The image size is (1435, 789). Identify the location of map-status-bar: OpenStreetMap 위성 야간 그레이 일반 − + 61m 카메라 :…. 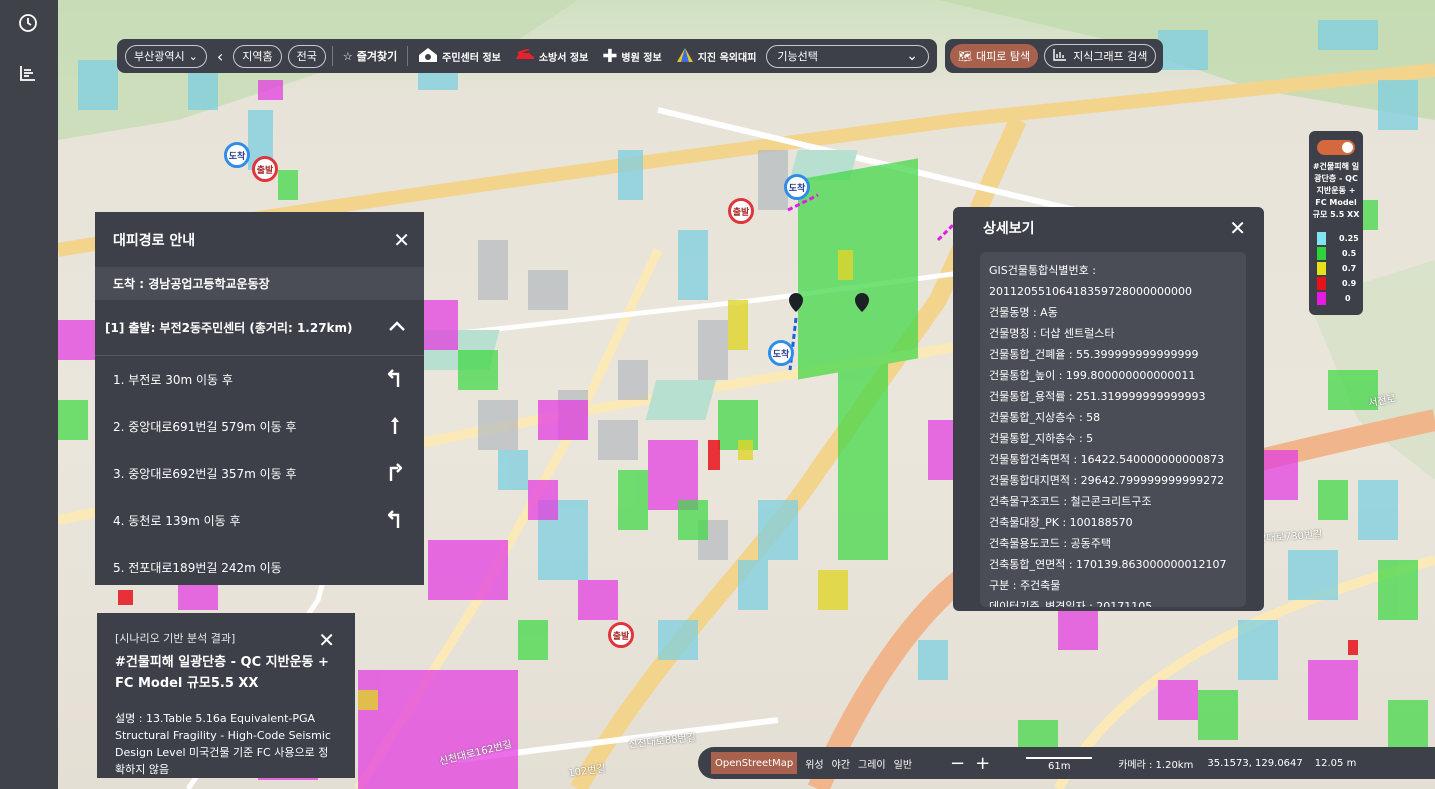
(1066, 763).